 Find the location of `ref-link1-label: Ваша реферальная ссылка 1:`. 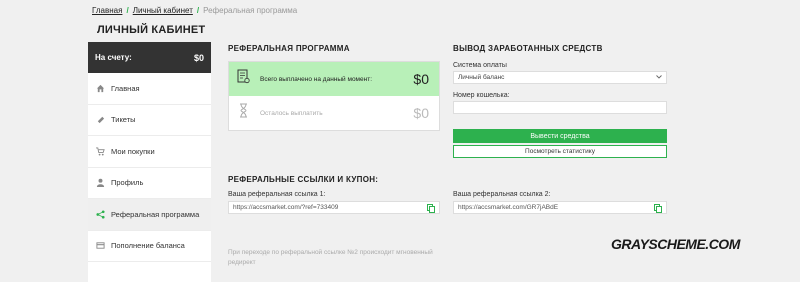

ref-link1-label: Ваша реферальная ссылка 1: is located at coordinates (277, 194).